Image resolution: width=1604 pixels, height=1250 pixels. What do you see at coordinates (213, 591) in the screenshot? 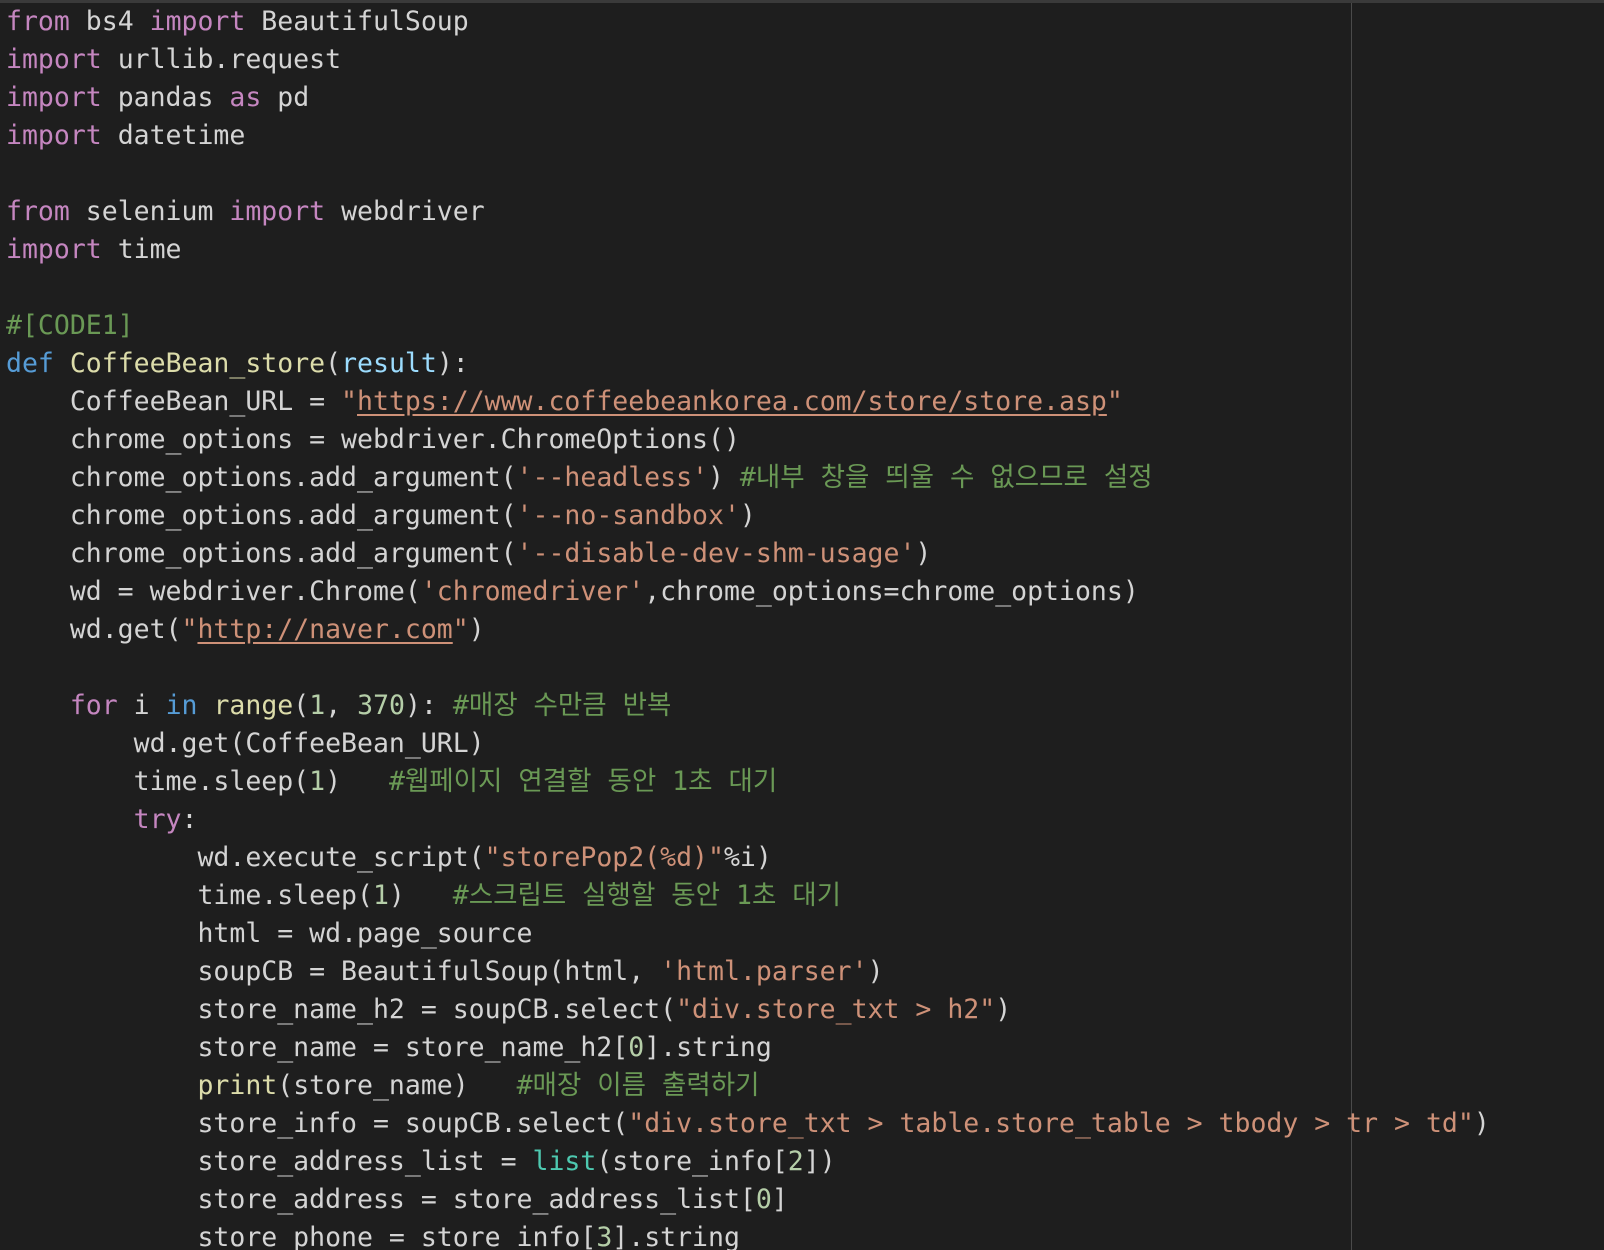
I see `code-token-plain: wd = webdriver.Chrome(` at bounding box center [213, 591].